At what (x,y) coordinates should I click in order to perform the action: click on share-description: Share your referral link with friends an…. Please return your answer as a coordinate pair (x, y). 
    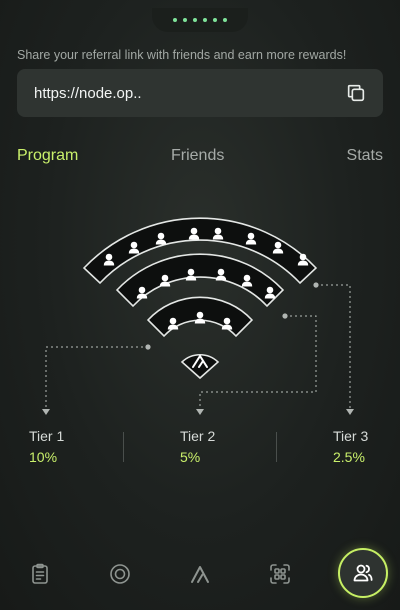
    Looking at the image, I should click on (182, 55).